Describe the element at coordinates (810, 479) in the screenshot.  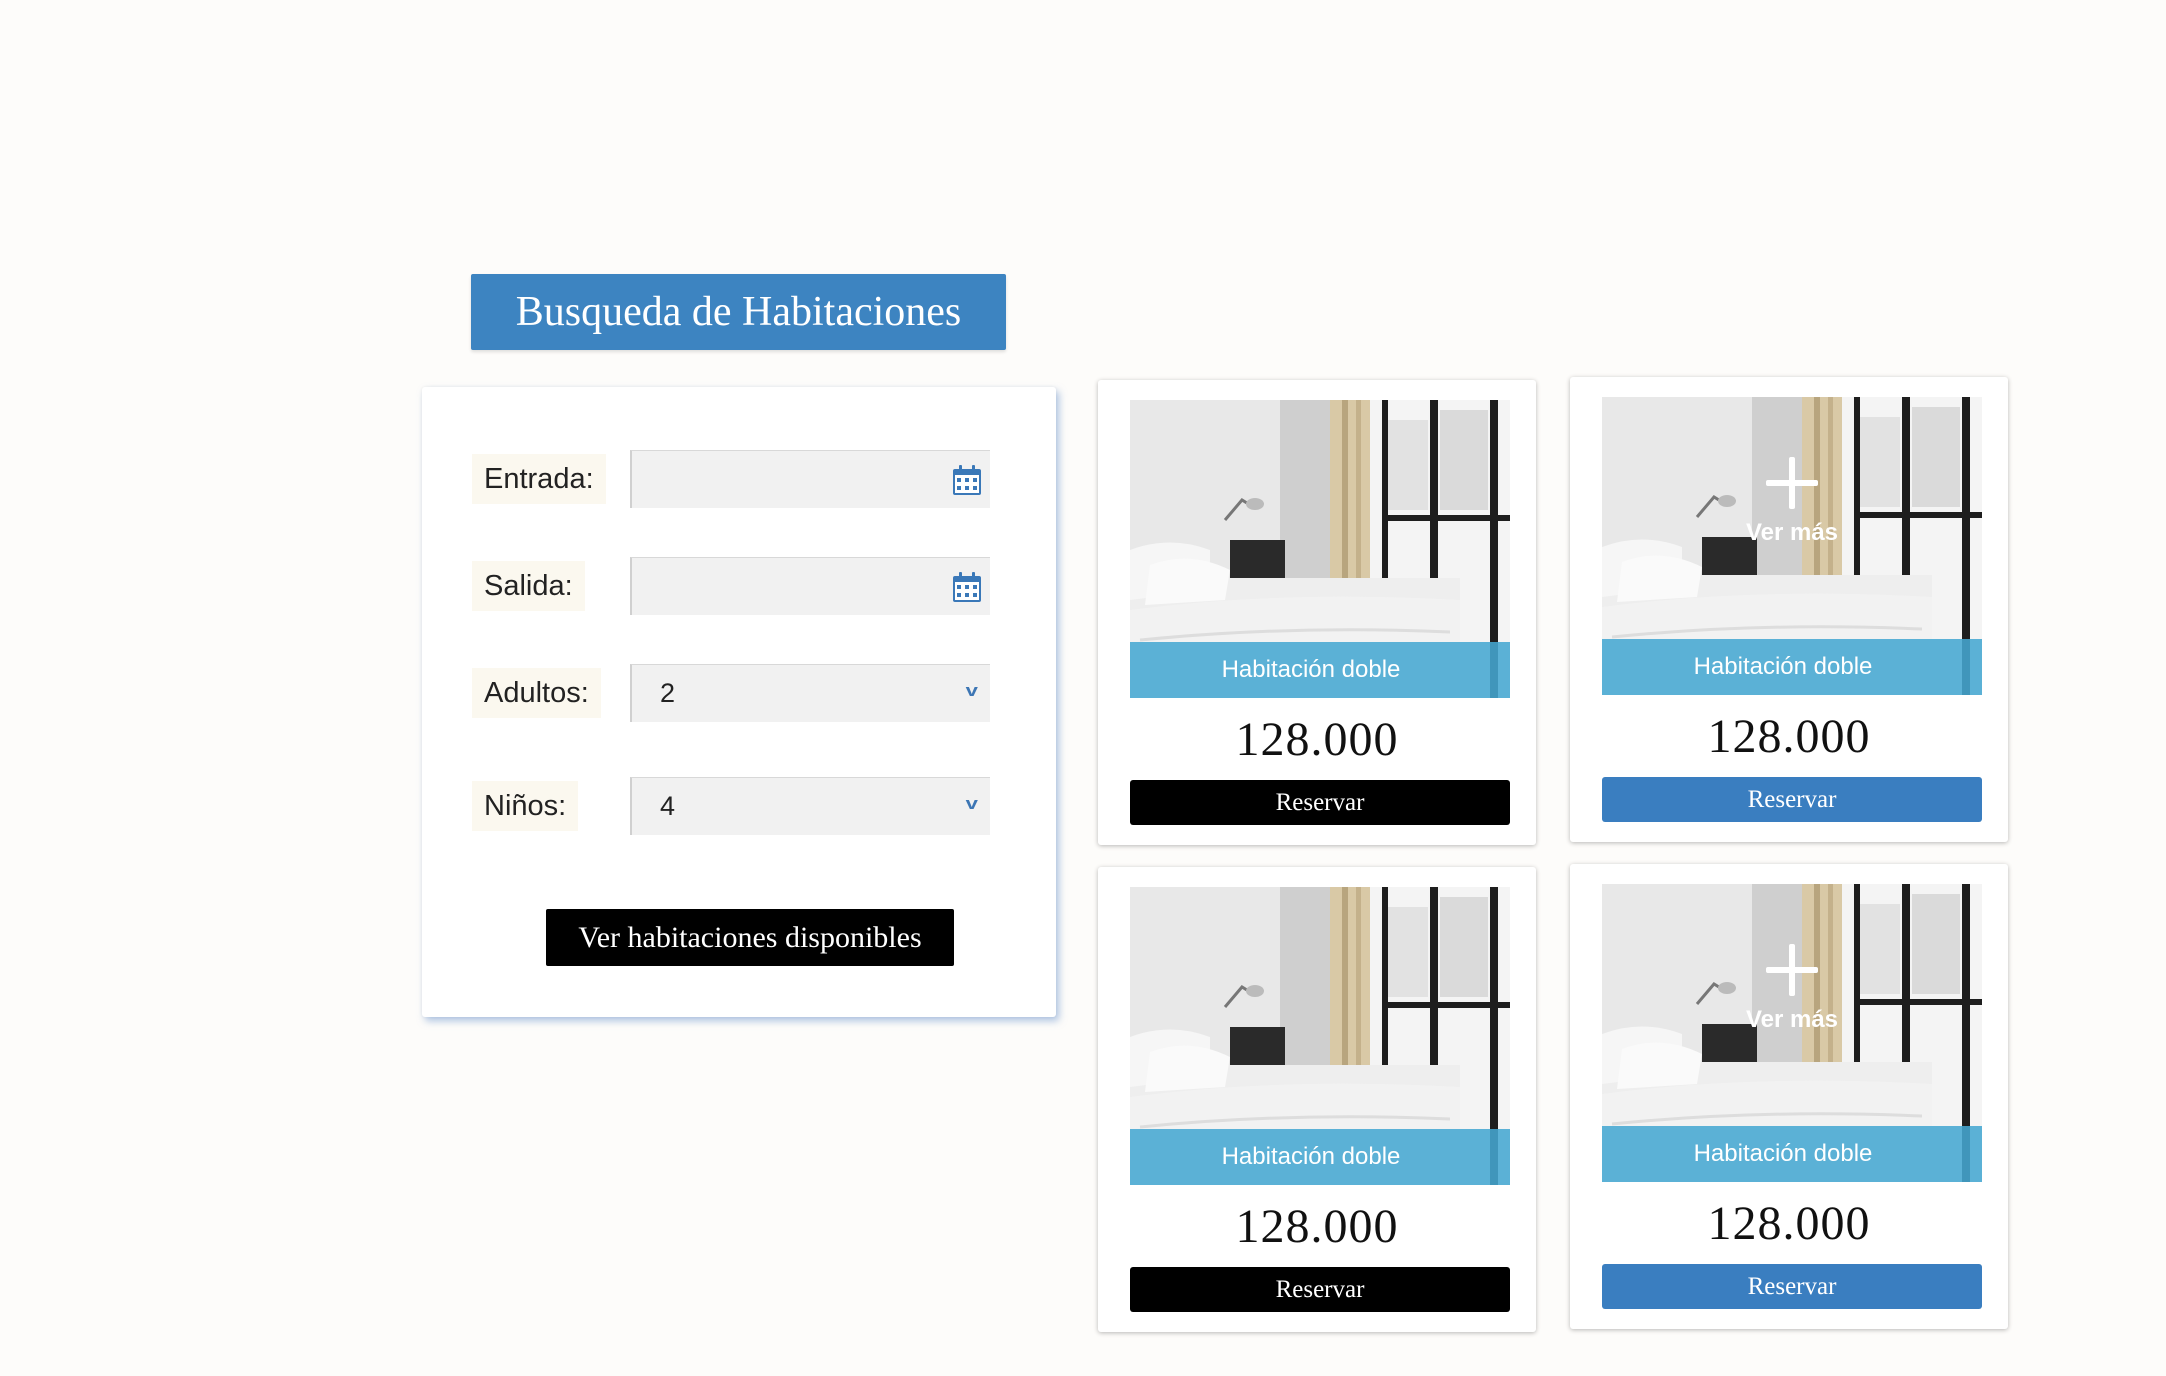
I see `check-in-date-field` at that location.